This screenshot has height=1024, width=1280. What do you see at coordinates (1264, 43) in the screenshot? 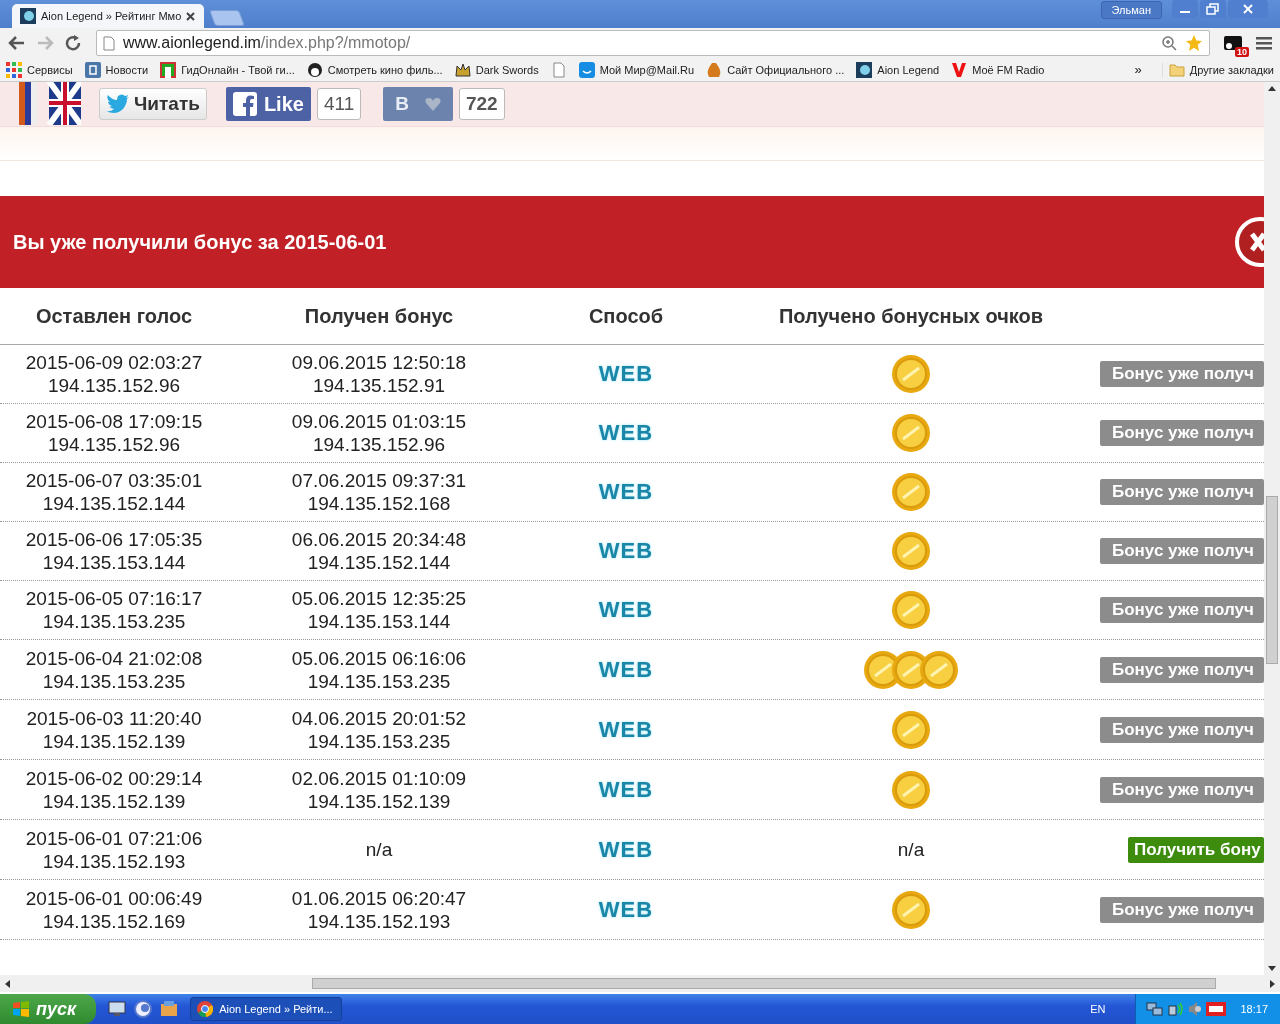
I see `menu-icon` at bounding box center [1264, 43].